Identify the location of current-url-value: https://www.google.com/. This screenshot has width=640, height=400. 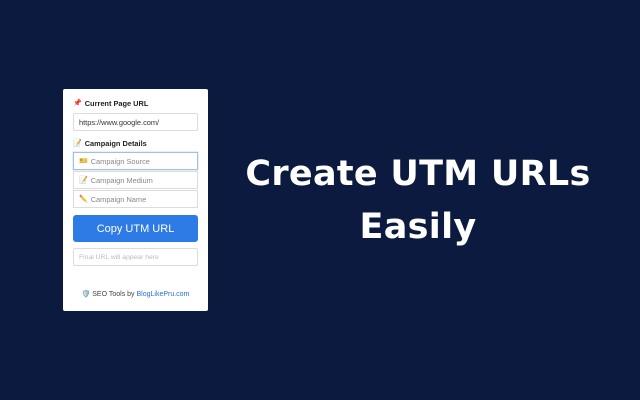
(119, 122).